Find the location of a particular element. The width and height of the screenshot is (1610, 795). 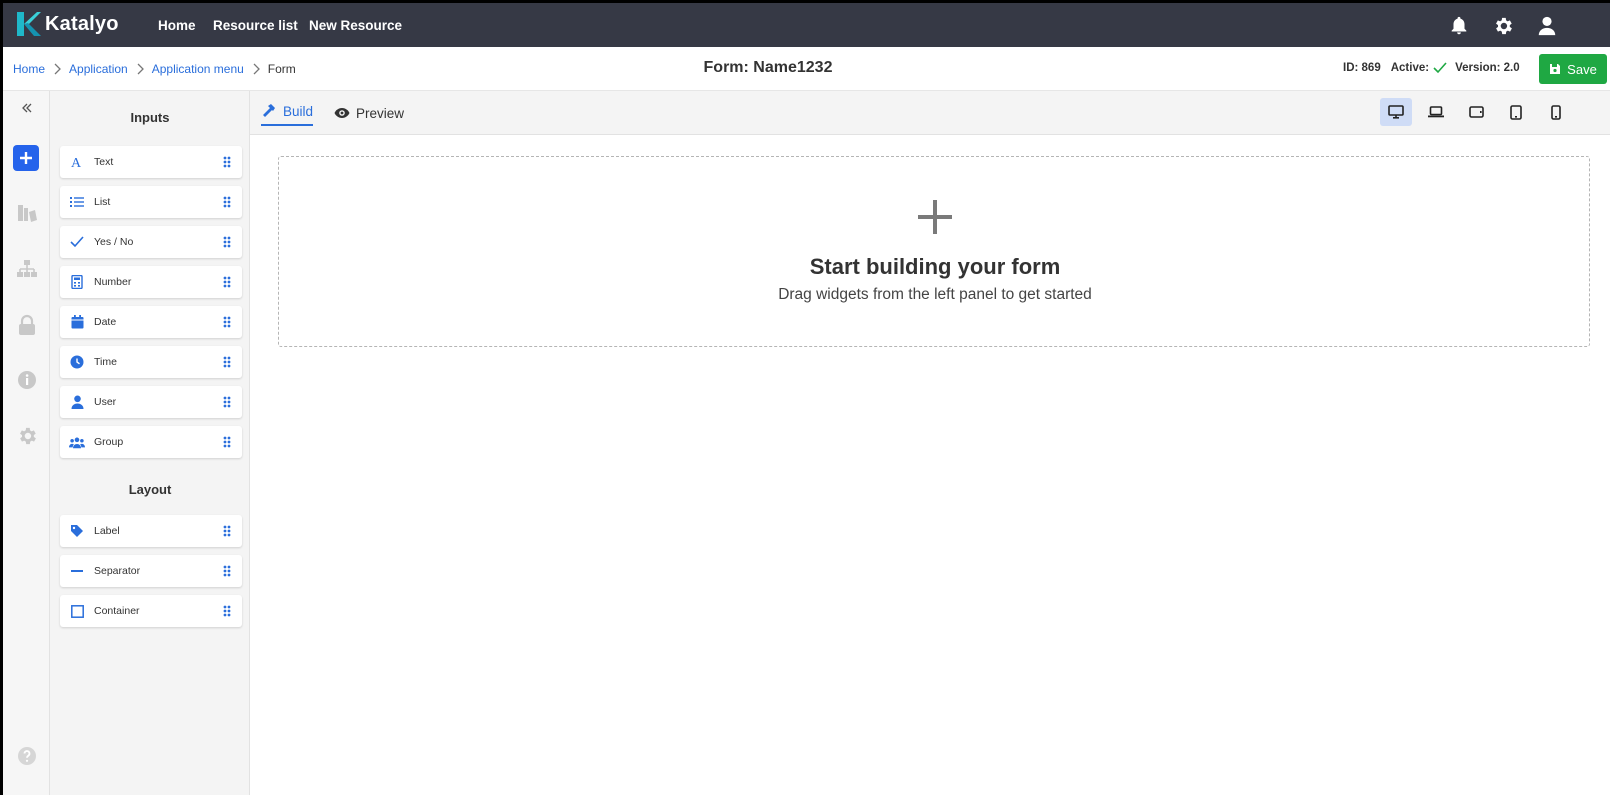

nav-resource-list: Resource list is located at coordinates (255, 25).